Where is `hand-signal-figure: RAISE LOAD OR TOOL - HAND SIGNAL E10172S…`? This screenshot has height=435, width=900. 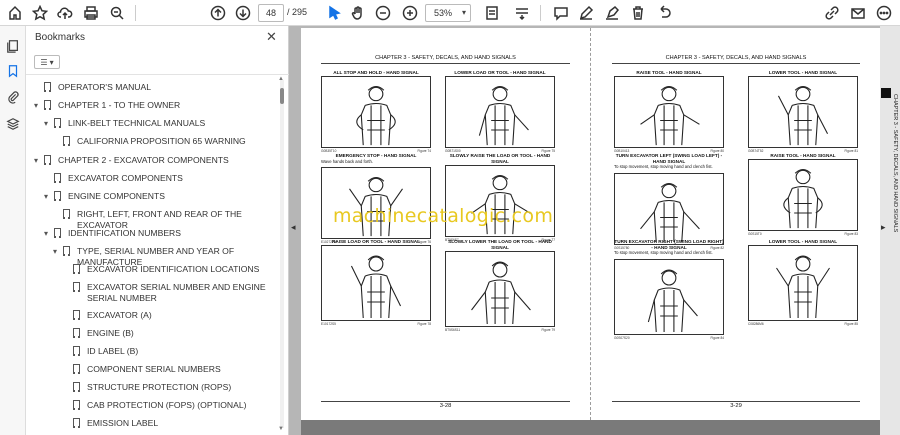 hand-signal-figure: RAISE LOAD OR TOOL - HAND SIGNAL E10172S… is located at coordinates (376, 282).